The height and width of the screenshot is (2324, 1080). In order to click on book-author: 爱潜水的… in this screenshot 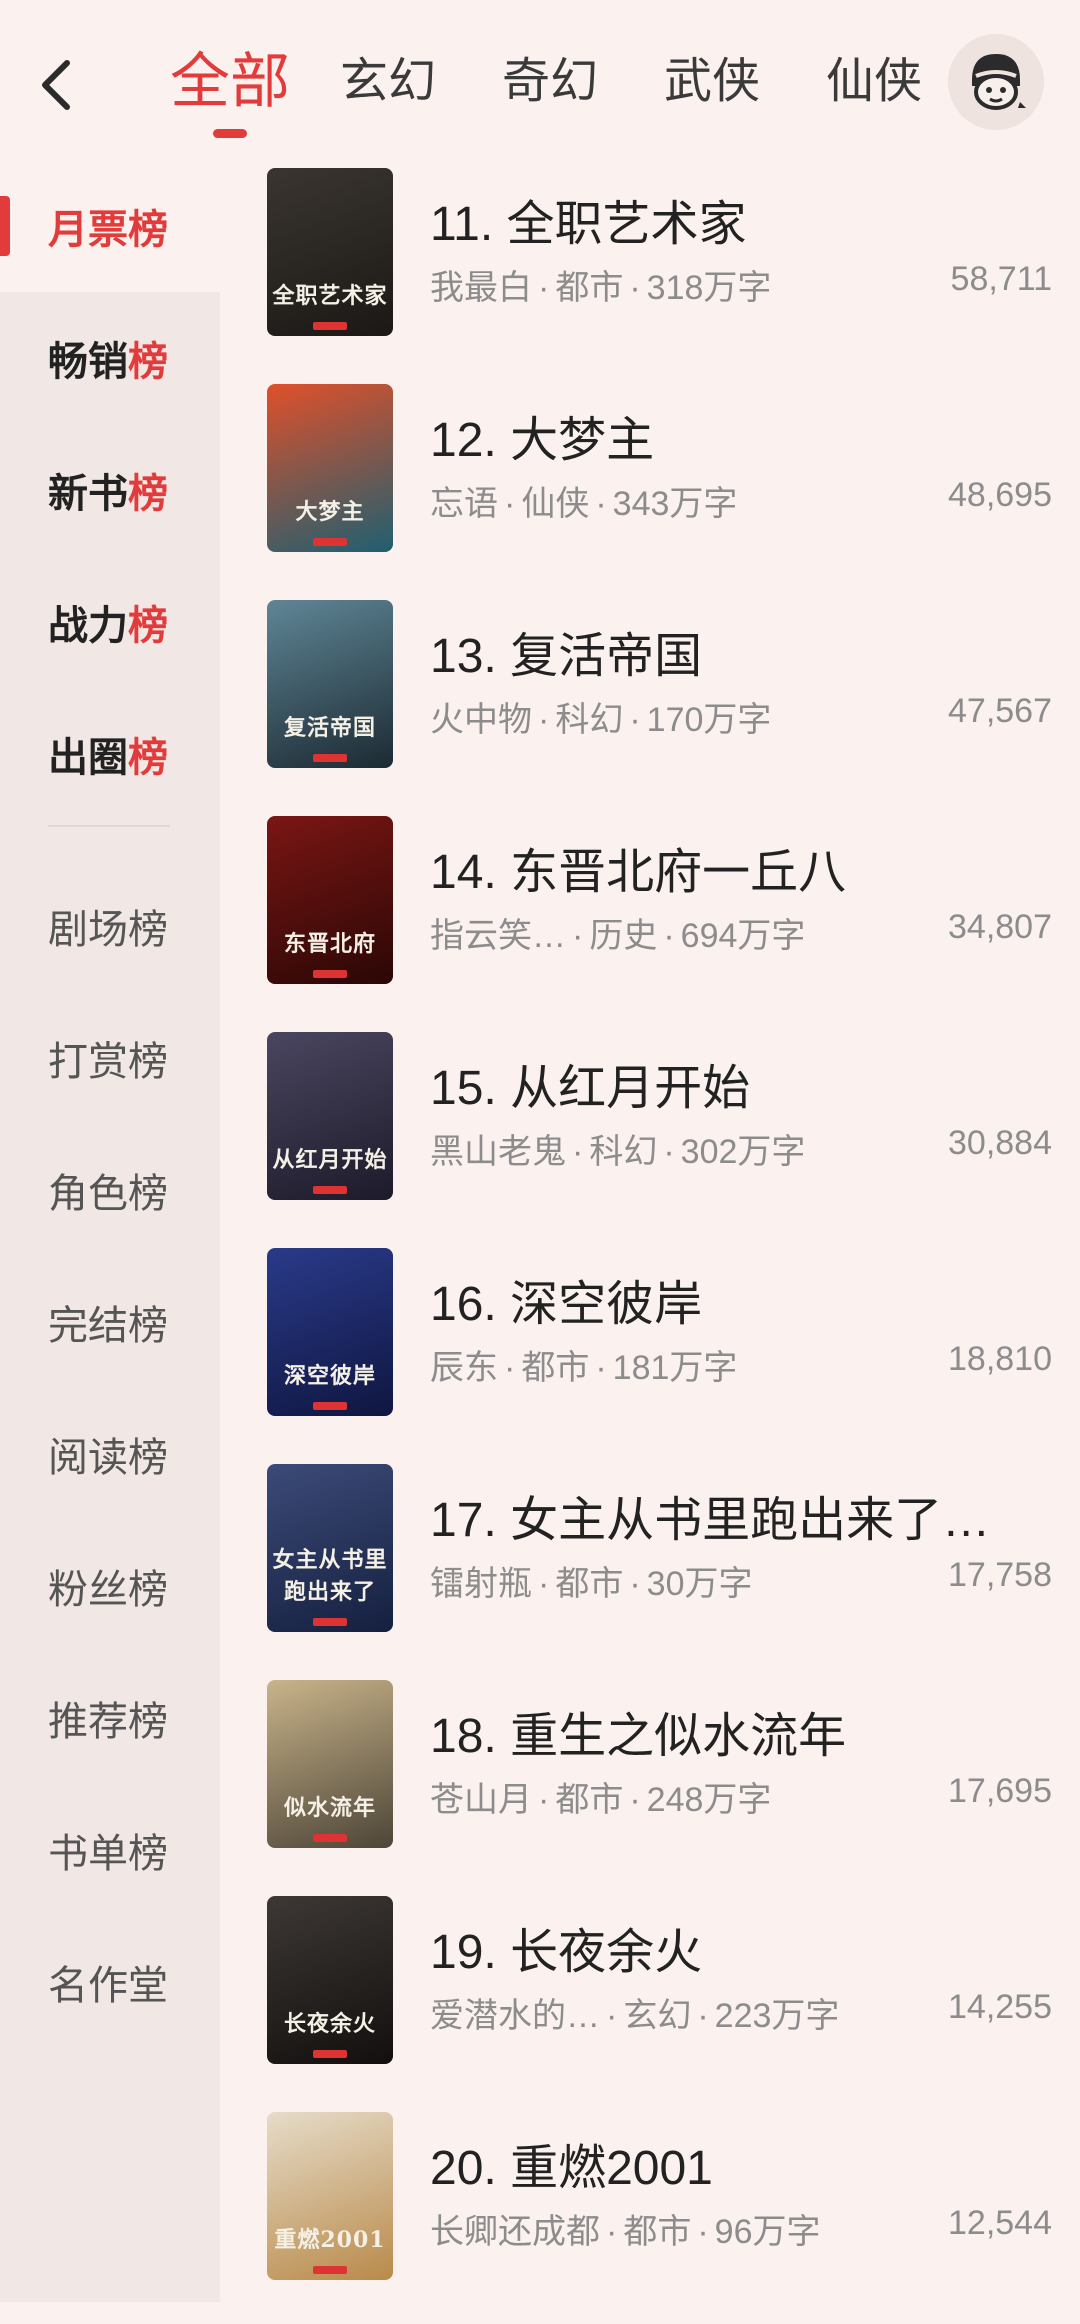, I will do `click(515, 2016)`.